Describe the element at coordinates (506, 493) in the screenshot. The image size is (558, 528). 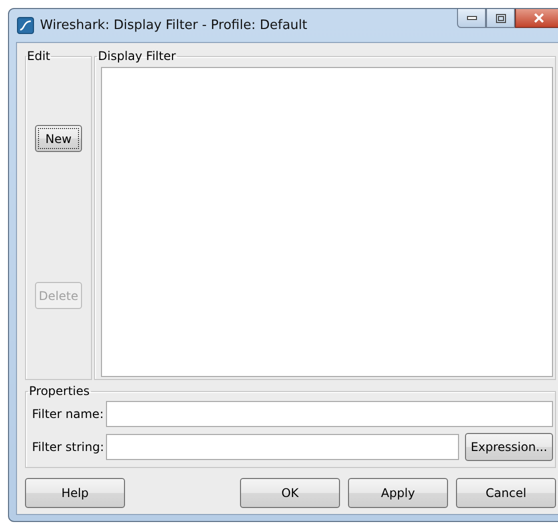
I see `dialog-button: Cancel` at that location.